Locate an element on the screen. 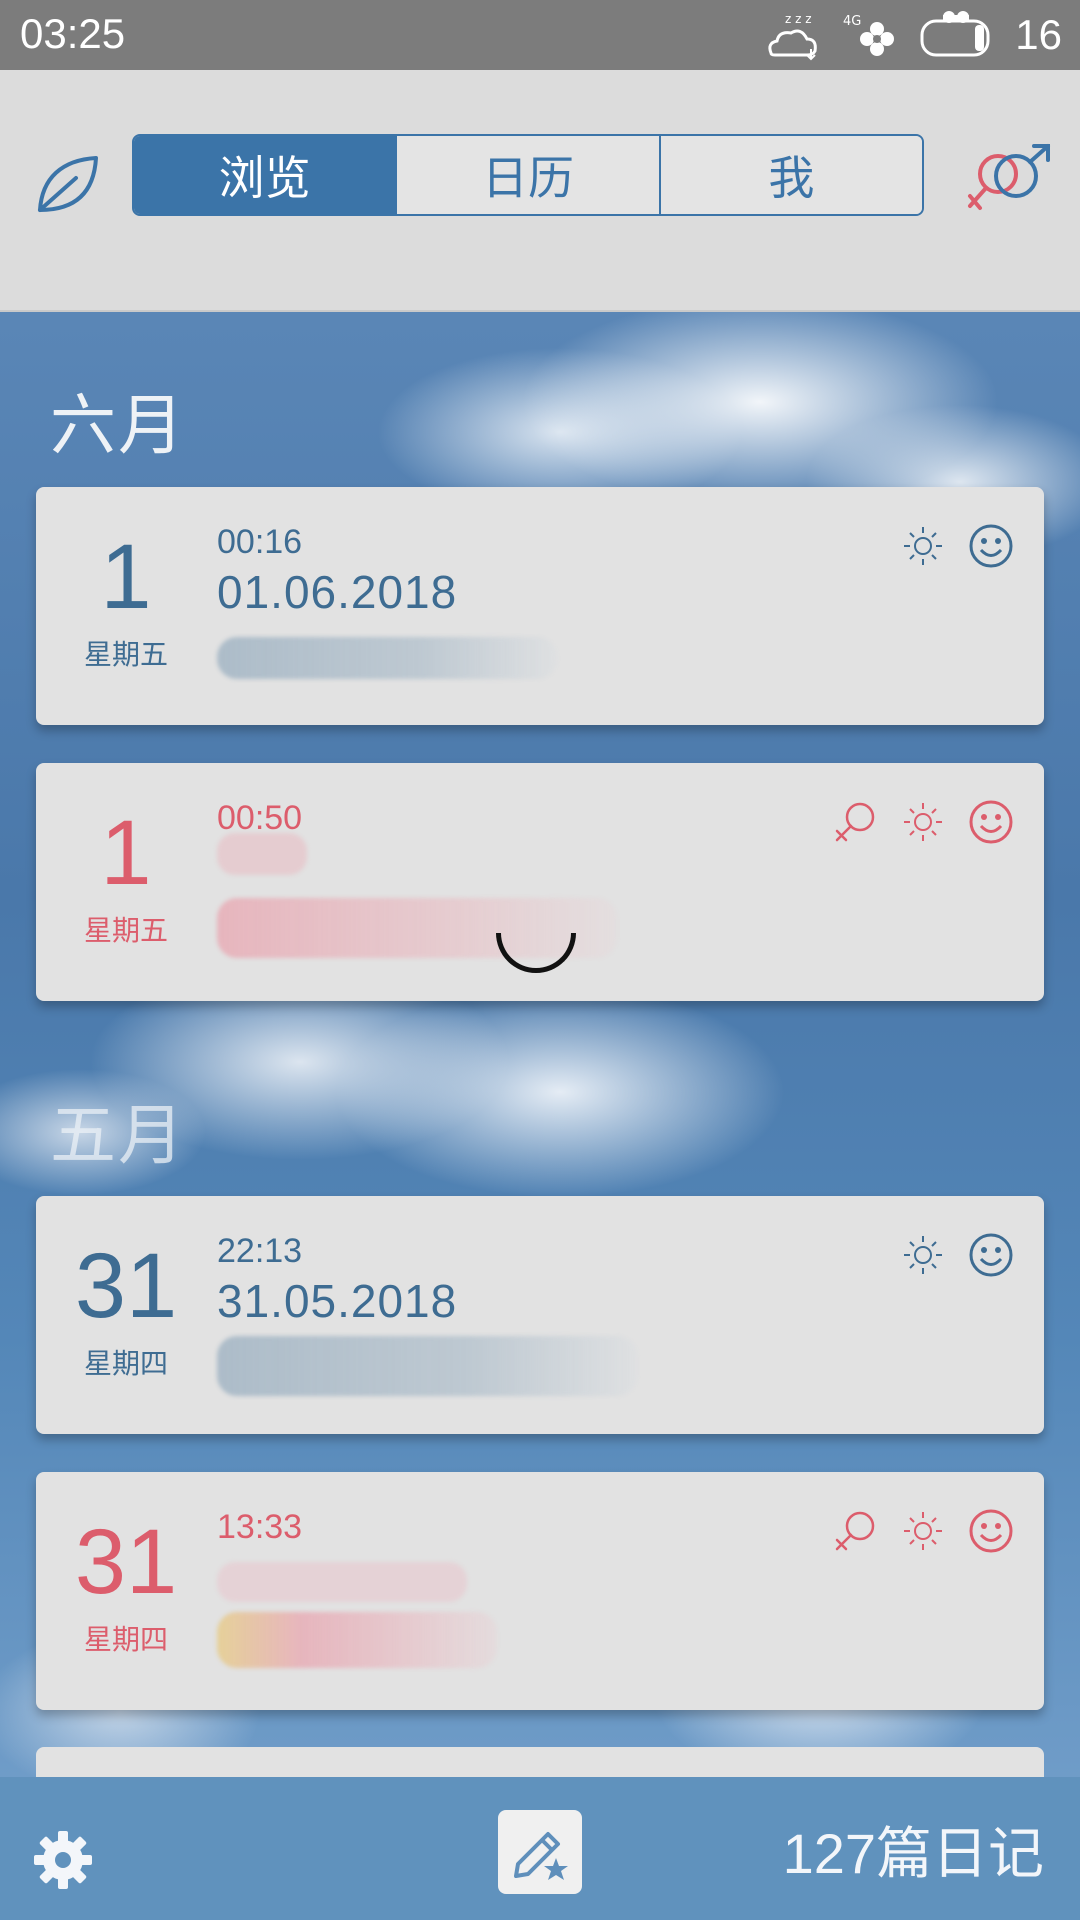  diary-entry-card: 31 星期四 22:13 31.05.2018 is located at coordinates (540, 1315).